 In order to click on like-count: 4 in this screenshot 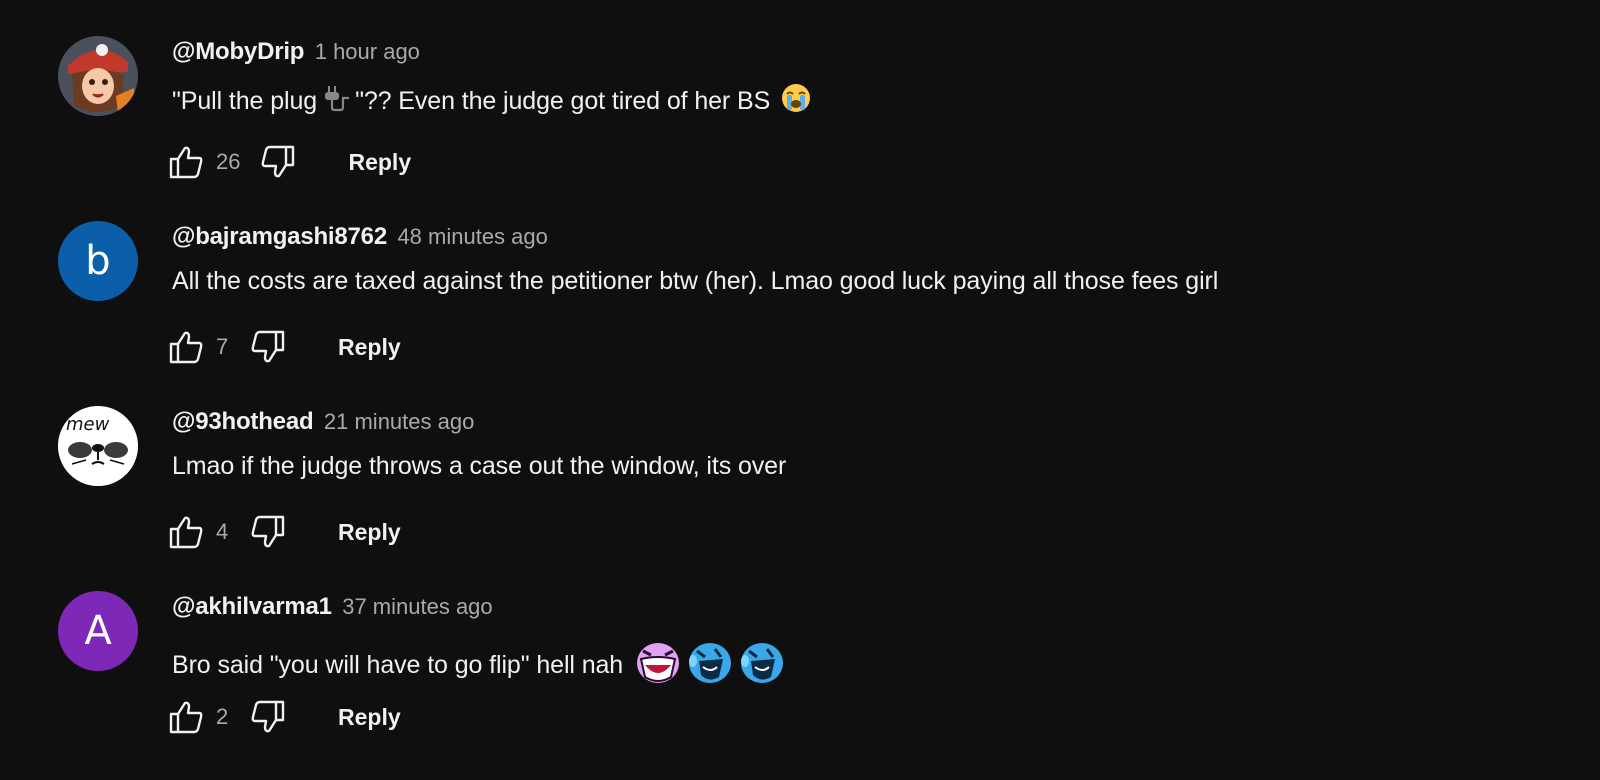, I will do `click(222, 531)`.